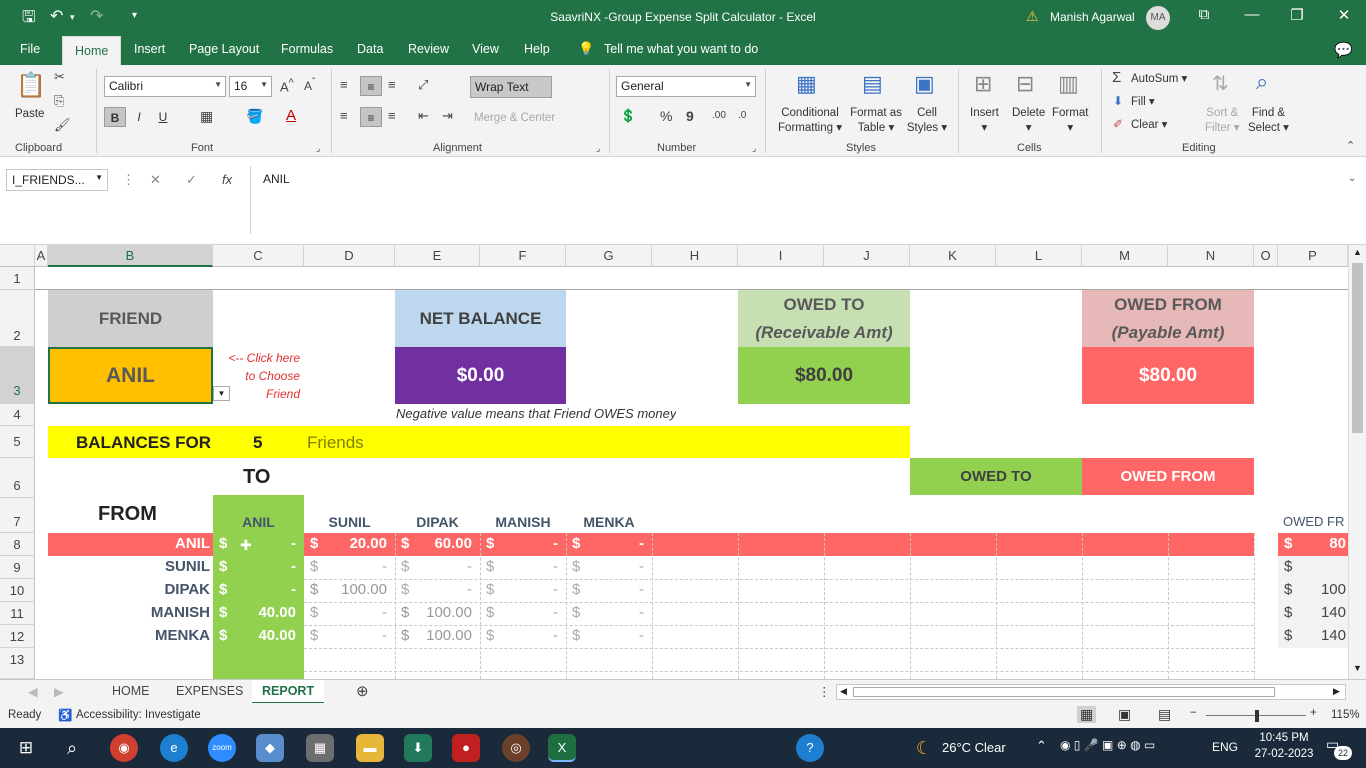 The height and width of the screenshot is (768, 1366). What do you see at coordinates (29, 114) in the screenshot?
I see `paste-button: Paste` at bounding box center [29, 114].